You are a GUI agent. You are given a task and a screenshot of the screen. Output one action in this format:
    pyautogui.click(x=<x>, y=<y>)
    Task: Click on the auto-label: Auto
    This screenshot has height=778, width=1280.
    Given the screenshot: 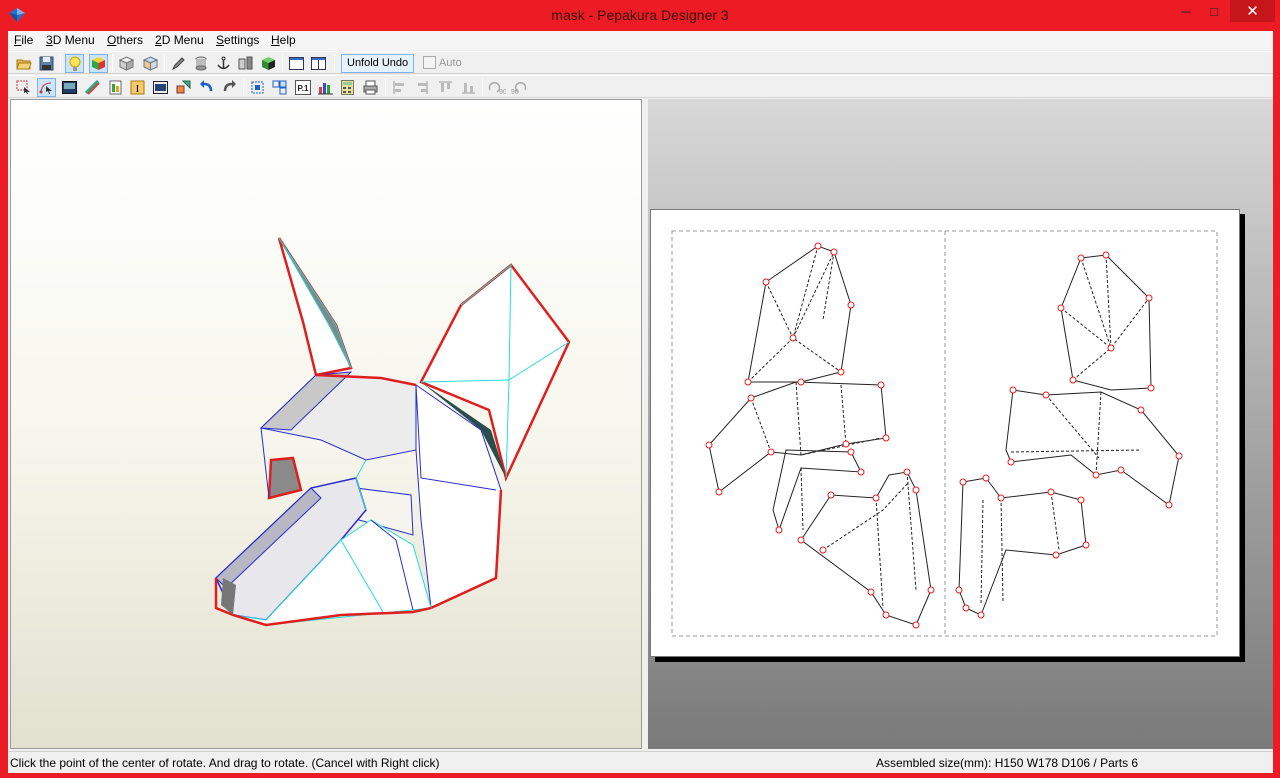 What is the action you would take?
    pyautogui.click(x=450, y=63)
    